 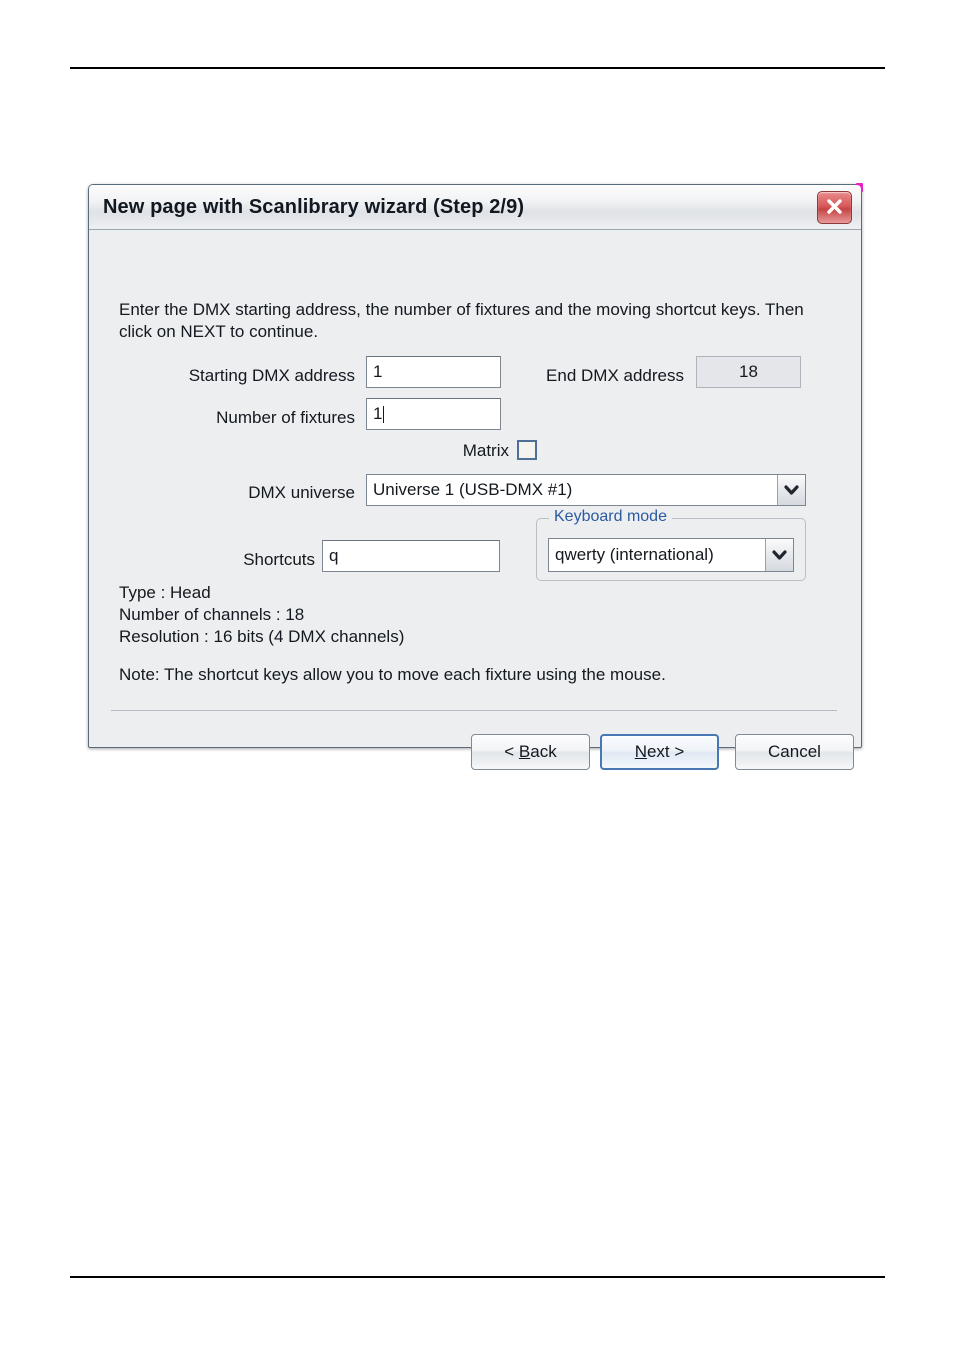 I want to click on cancel-button: Cancel, so click(x=794, y=752).